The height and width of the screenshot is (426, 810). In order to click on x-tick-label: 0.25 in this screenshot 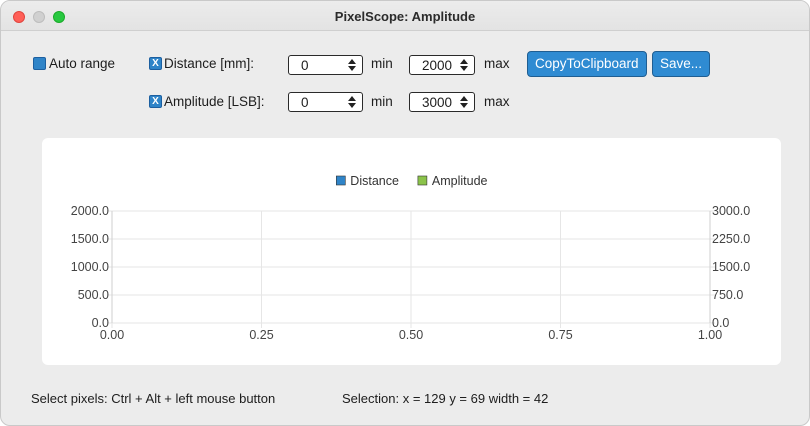, I will do `click(261, 335)`.